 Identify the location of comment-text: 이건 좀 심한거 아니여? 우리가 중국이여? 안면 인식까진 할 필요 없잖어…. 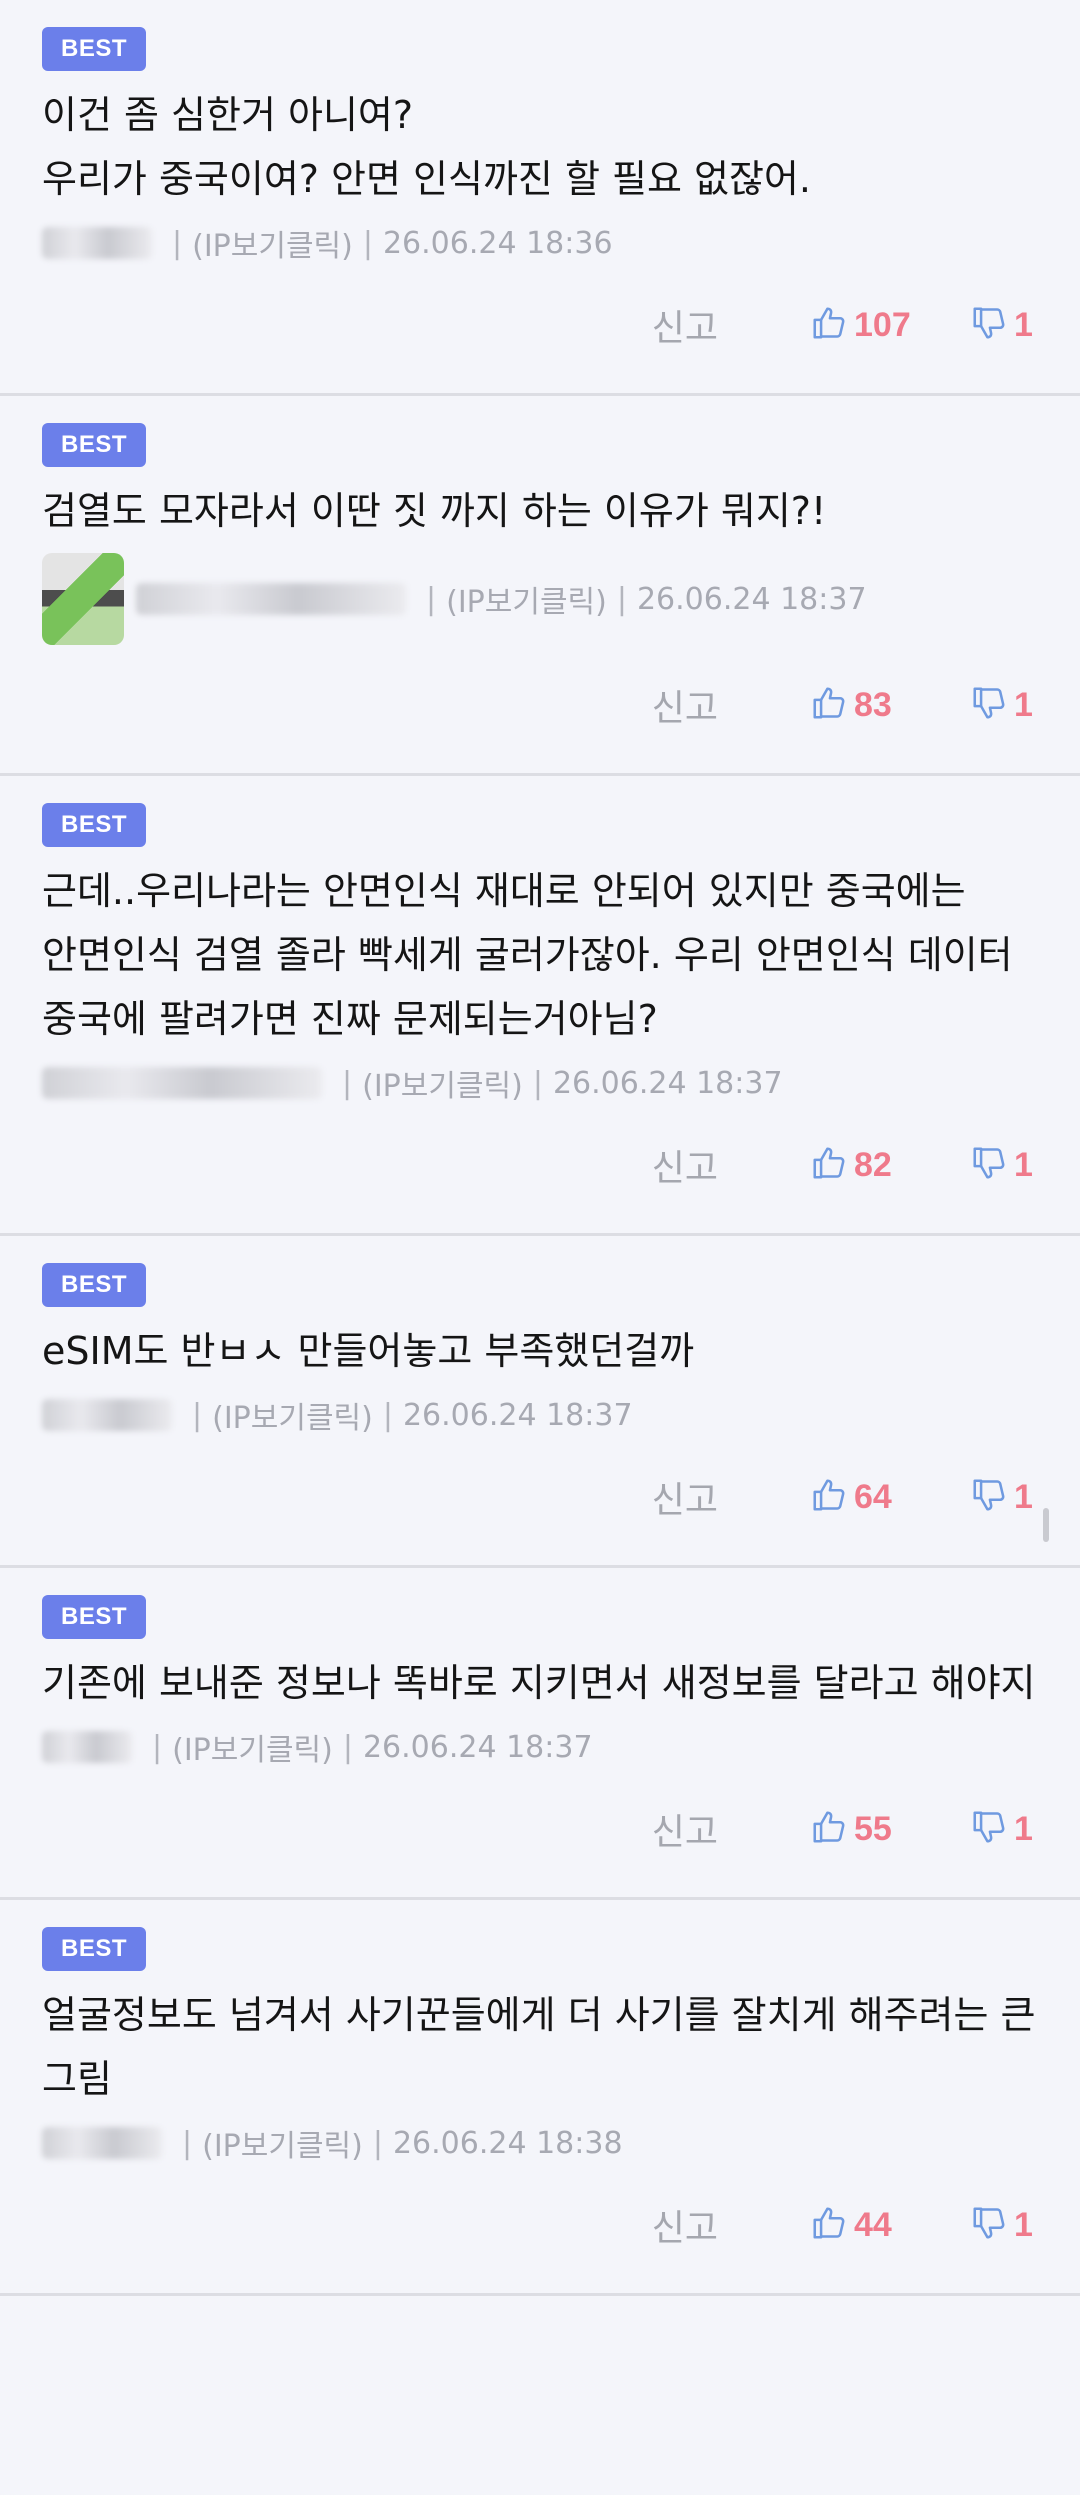
(426, 147).